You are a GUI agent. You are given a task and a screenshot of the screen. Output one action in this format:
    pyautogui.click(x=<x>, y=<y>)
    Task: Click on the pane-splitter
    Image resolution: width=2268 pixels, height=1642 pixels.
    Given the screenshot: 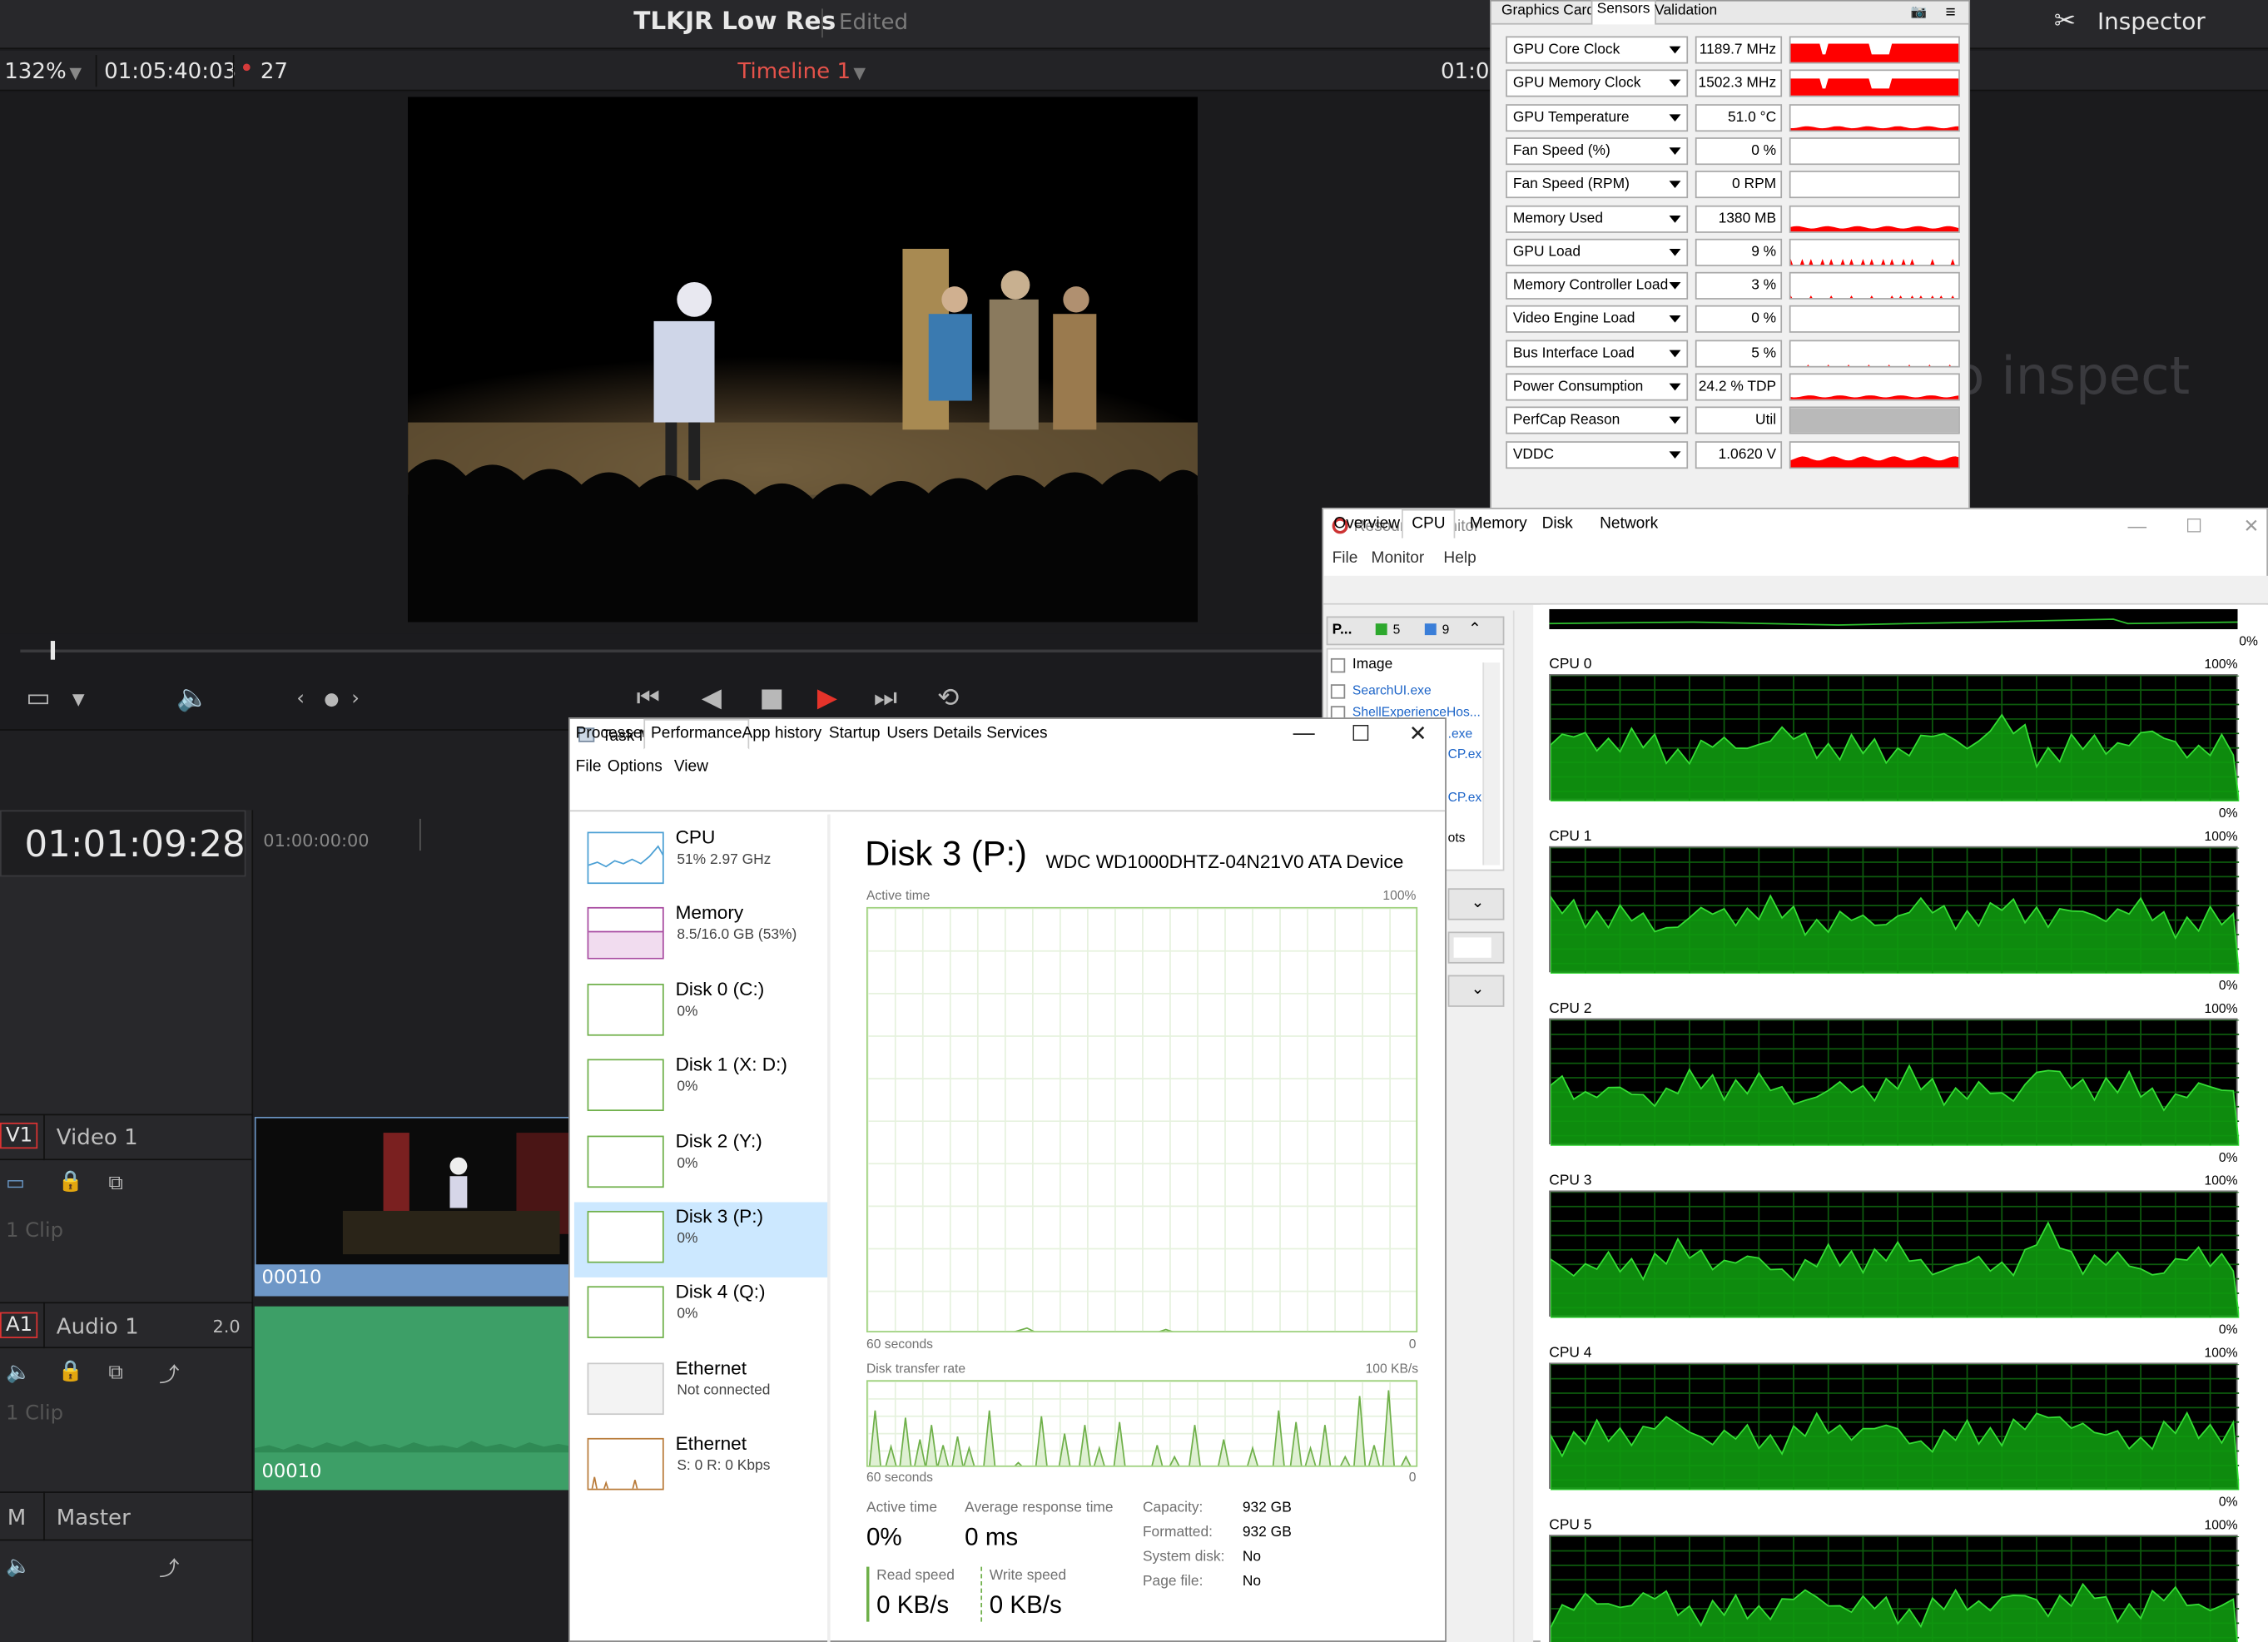 What is the action you would take?
    pyautogui.click(x=1521, y=1126)
    